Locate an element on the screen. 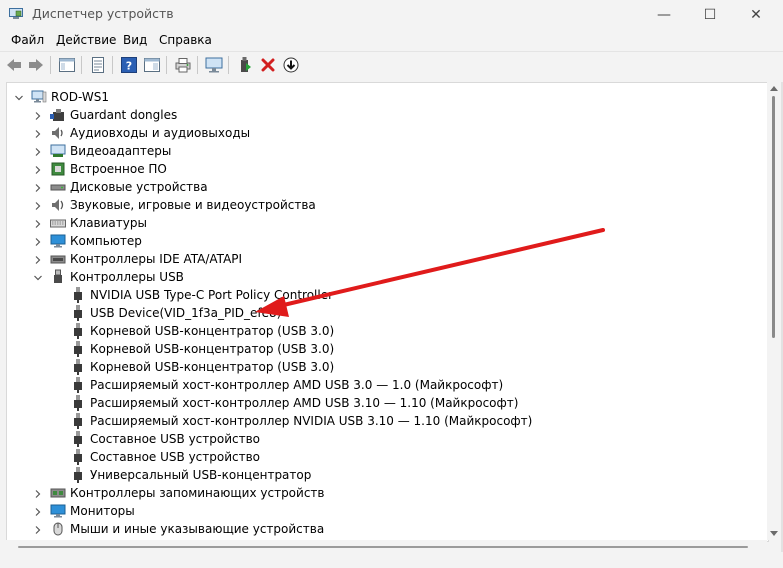 The height and width of the screenshot is (568, 783). print-icon is located at coordinates (183, 65).